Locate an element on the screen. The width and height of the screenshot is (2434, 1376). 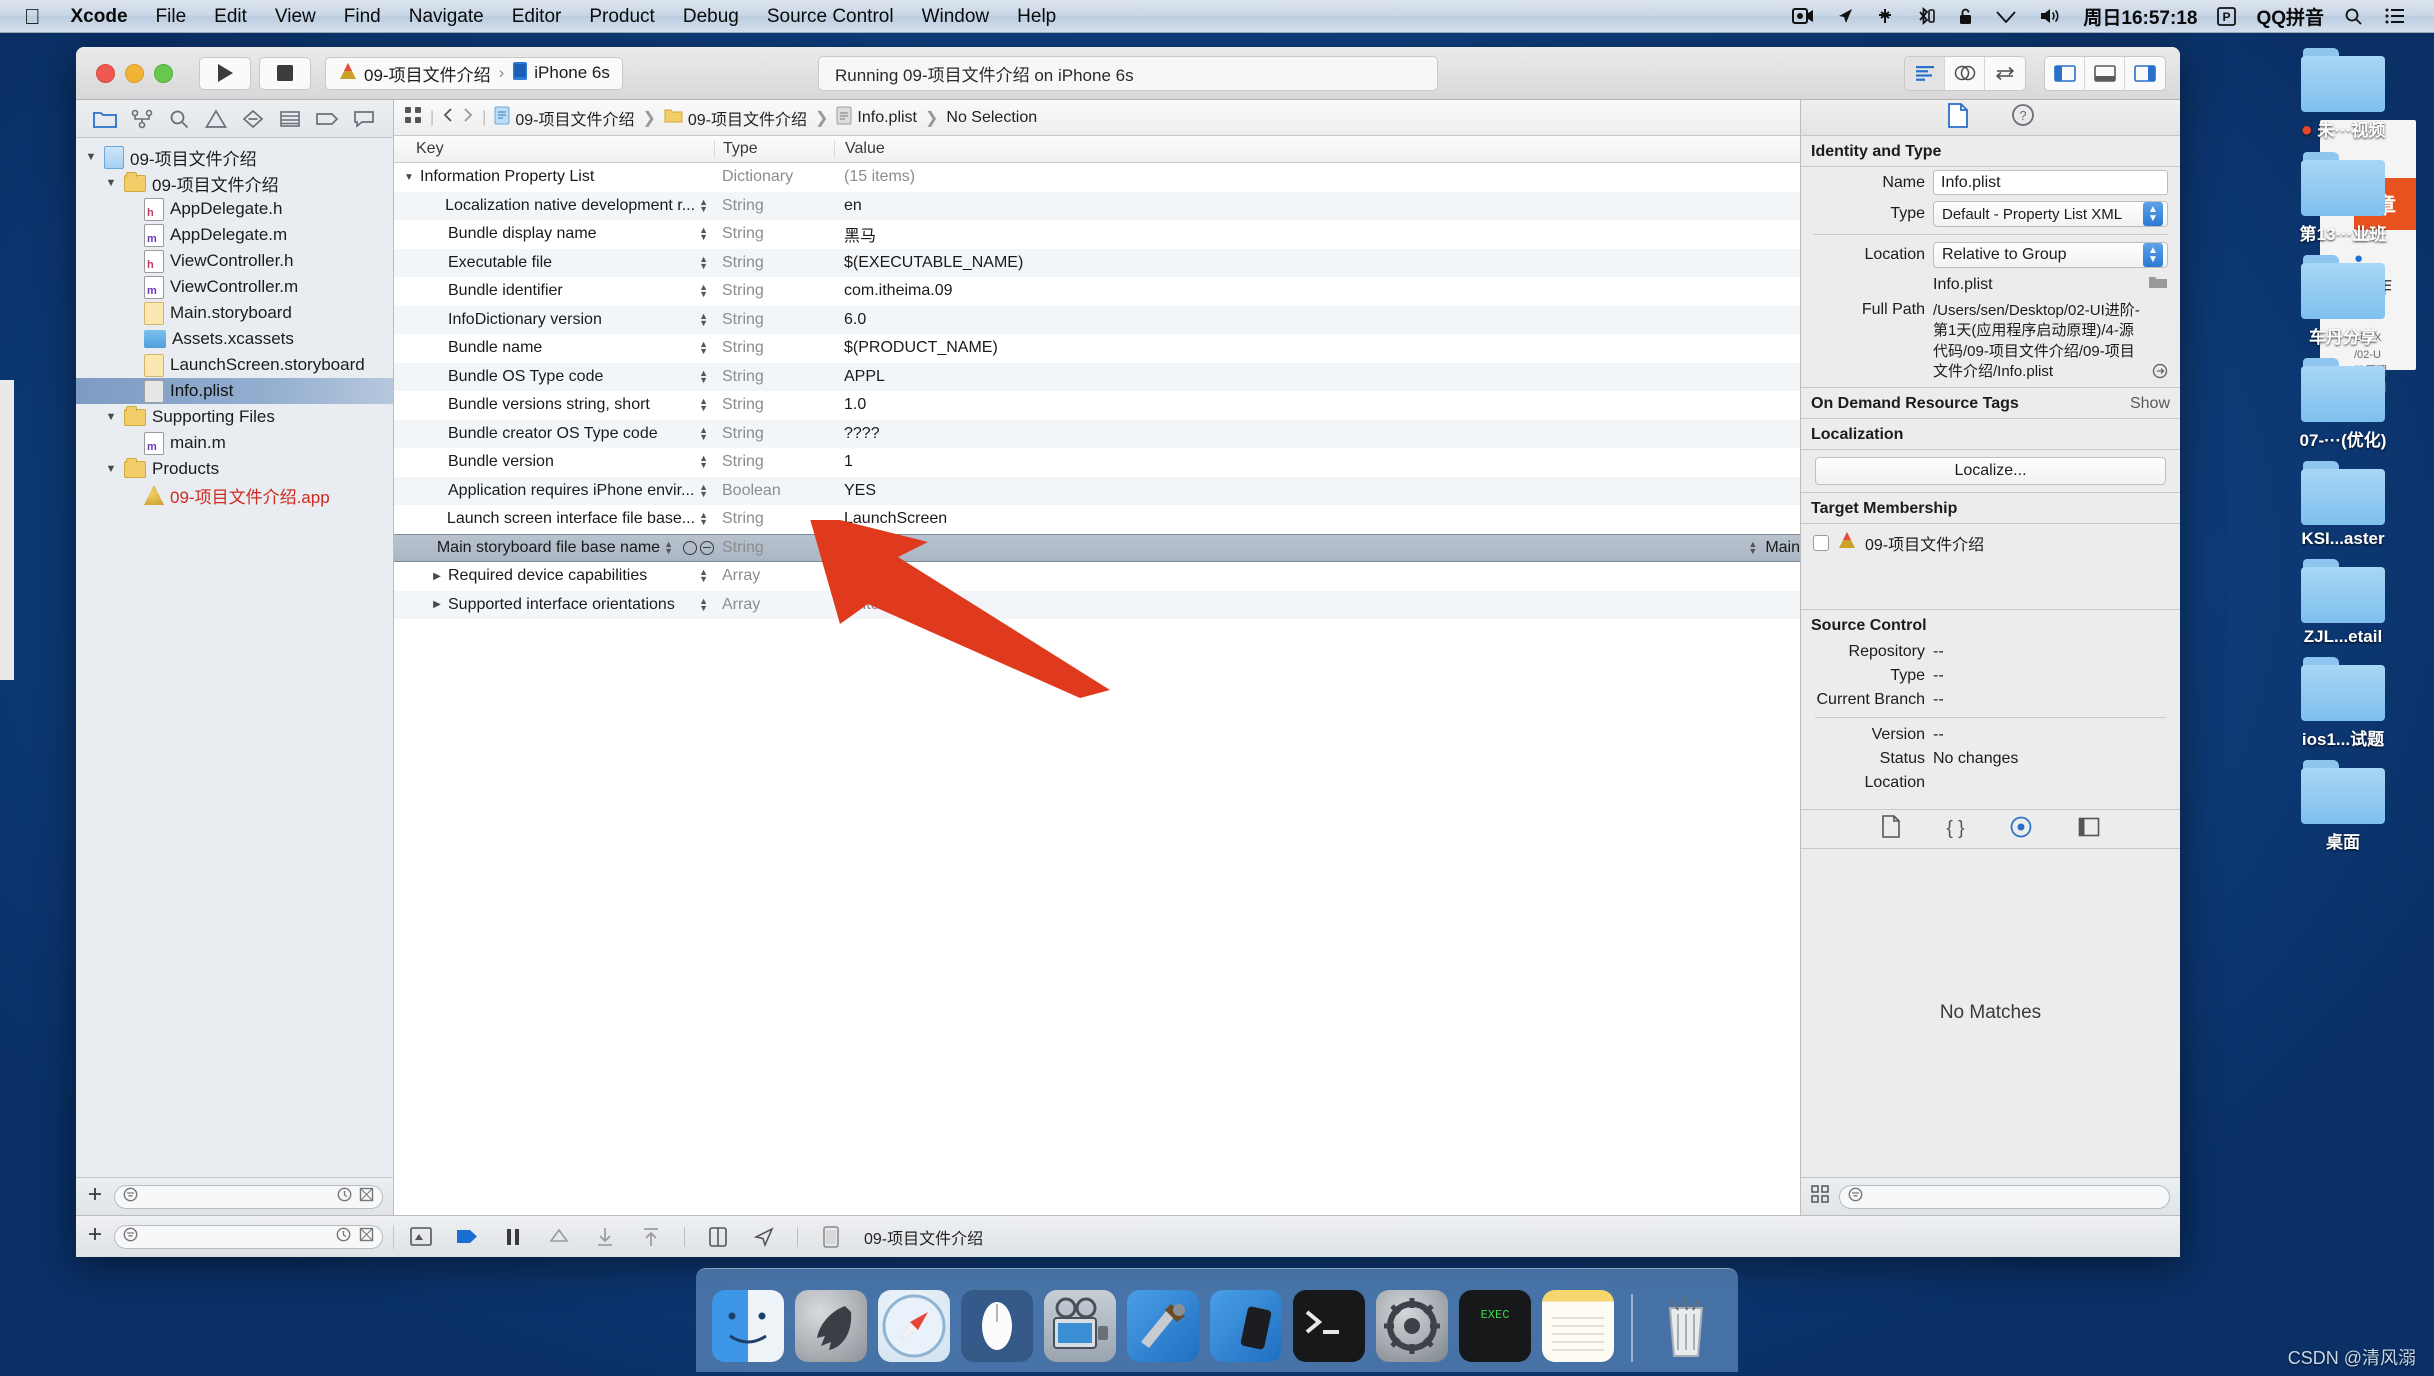
menu-item-xcode: Xcode is located at coordinates (99, 16).